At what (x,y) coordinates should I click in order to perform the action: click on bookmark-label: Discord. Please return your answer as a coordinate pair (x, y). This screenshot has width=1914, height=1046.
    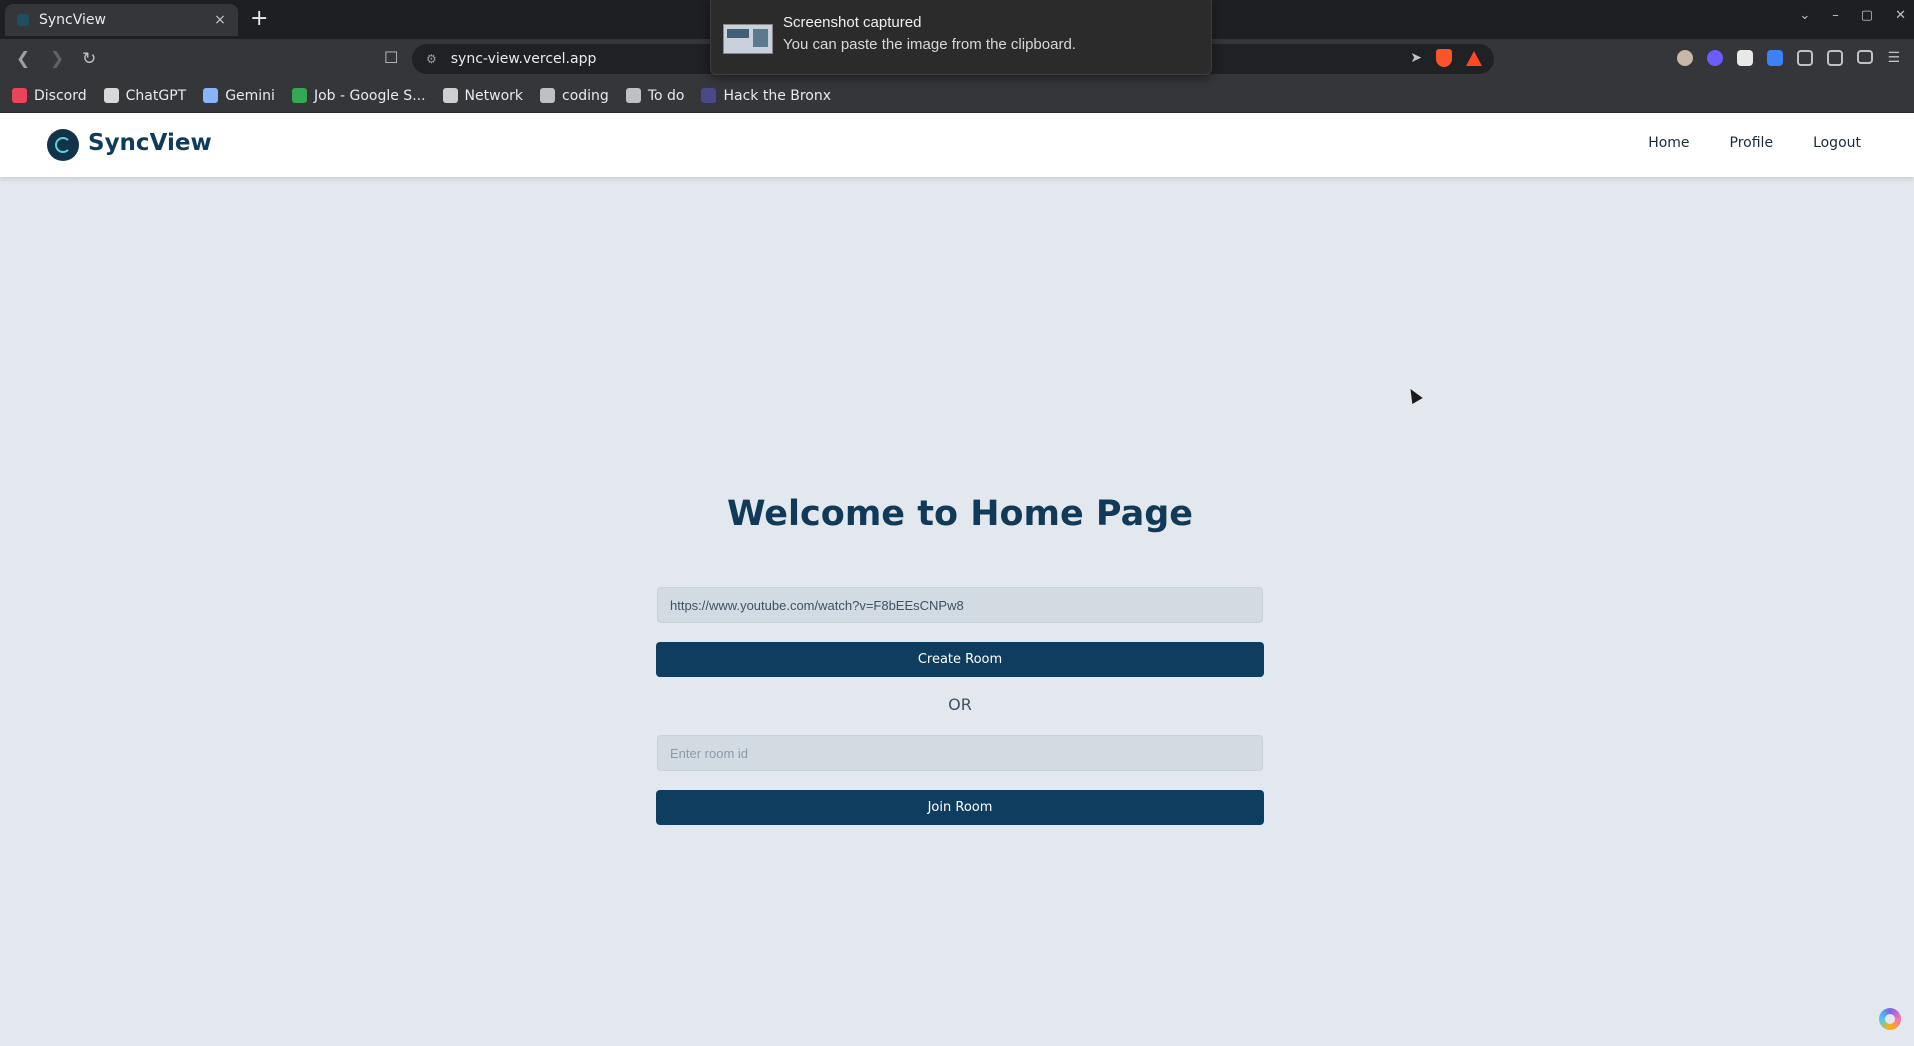
    Looking at the image, I should click on (60, 95).